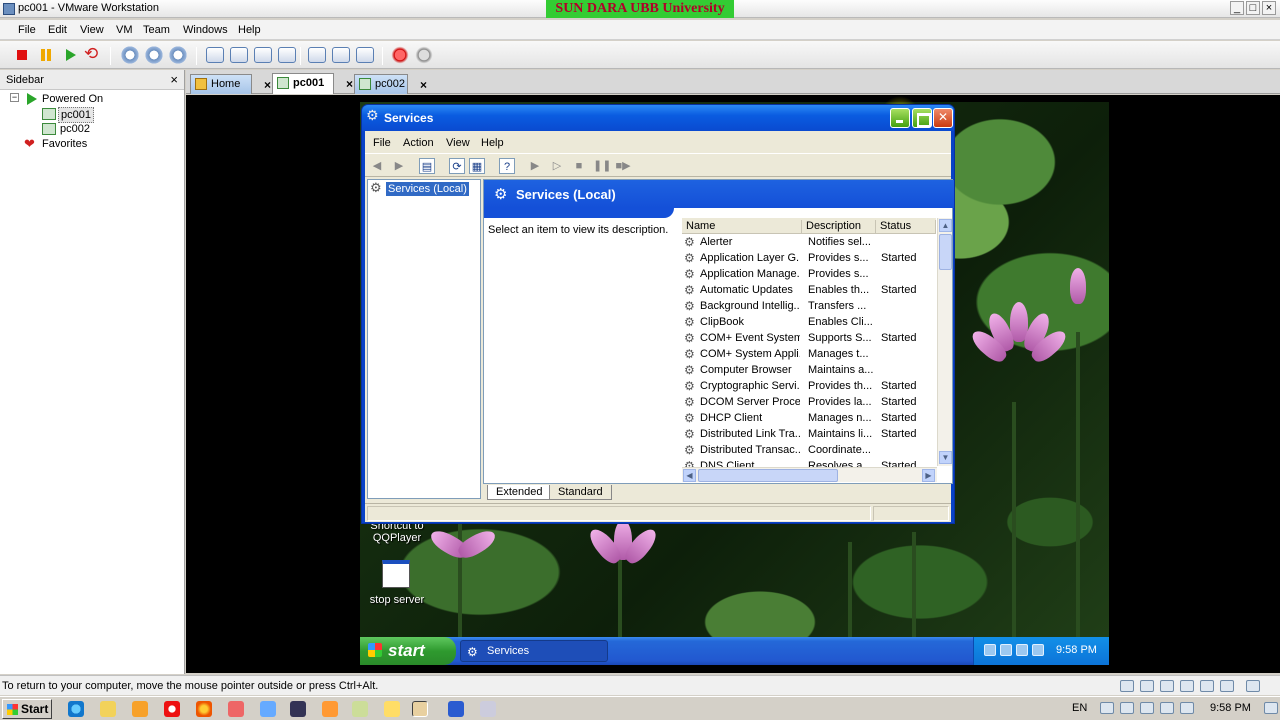  I want to click on services-menu-action: Action, so click(418, 143).